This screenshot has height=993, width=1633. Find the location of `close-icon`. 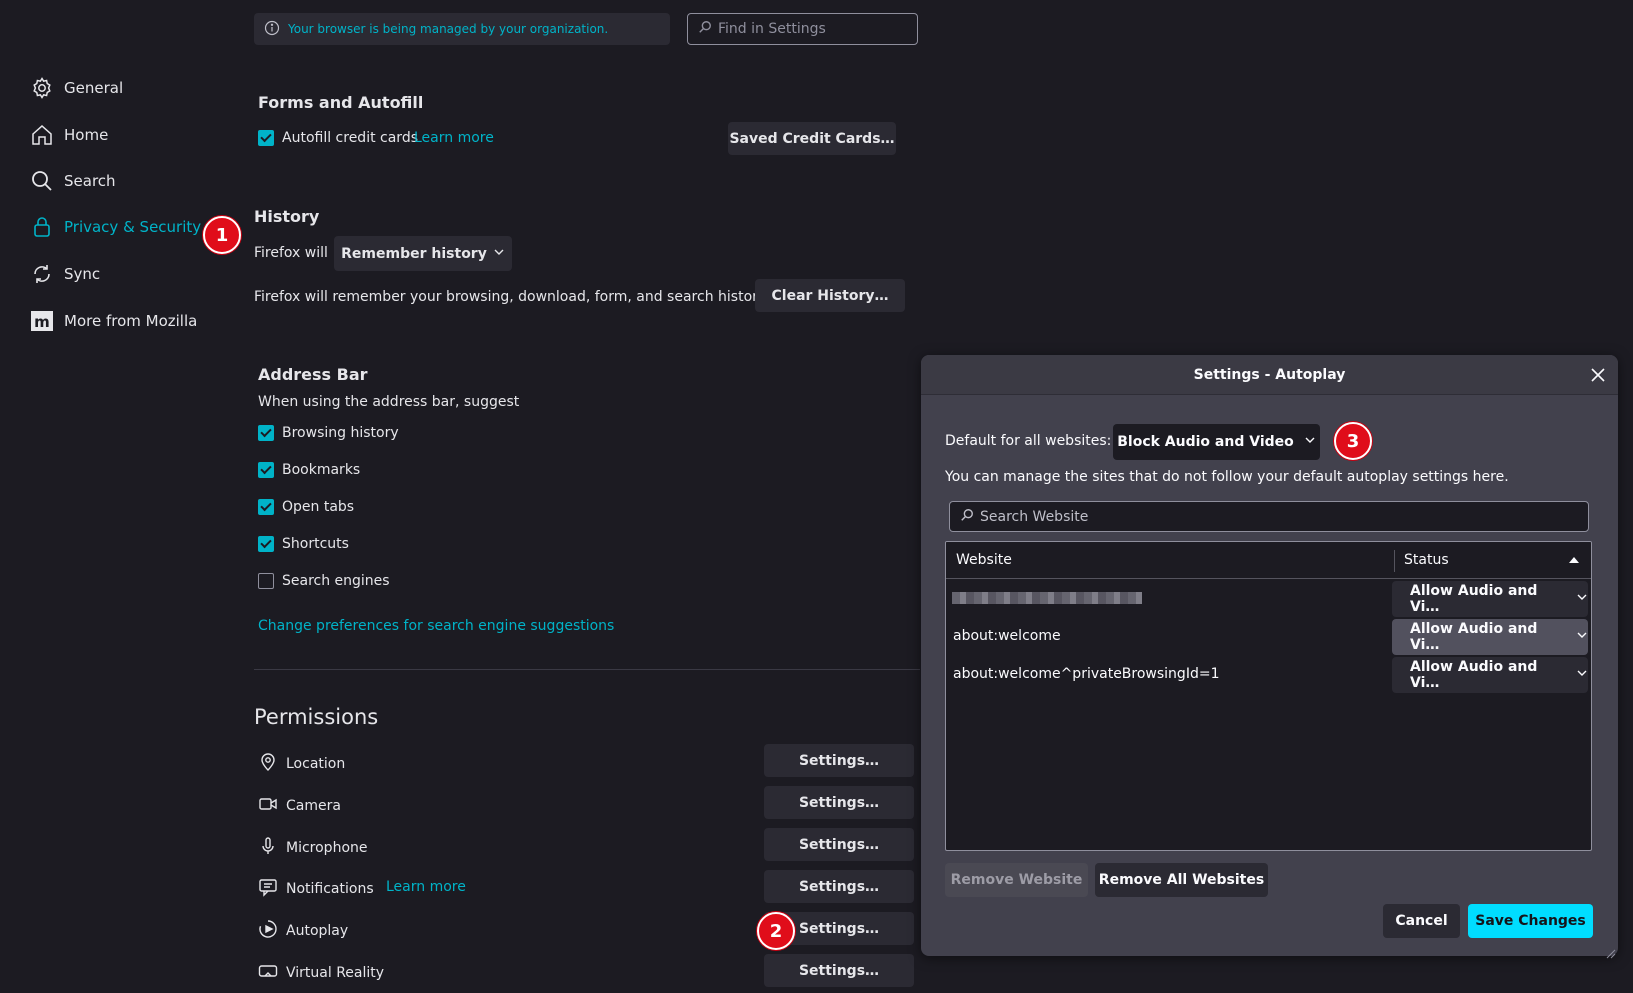

close-icon is located at coordinates (1598, 375).